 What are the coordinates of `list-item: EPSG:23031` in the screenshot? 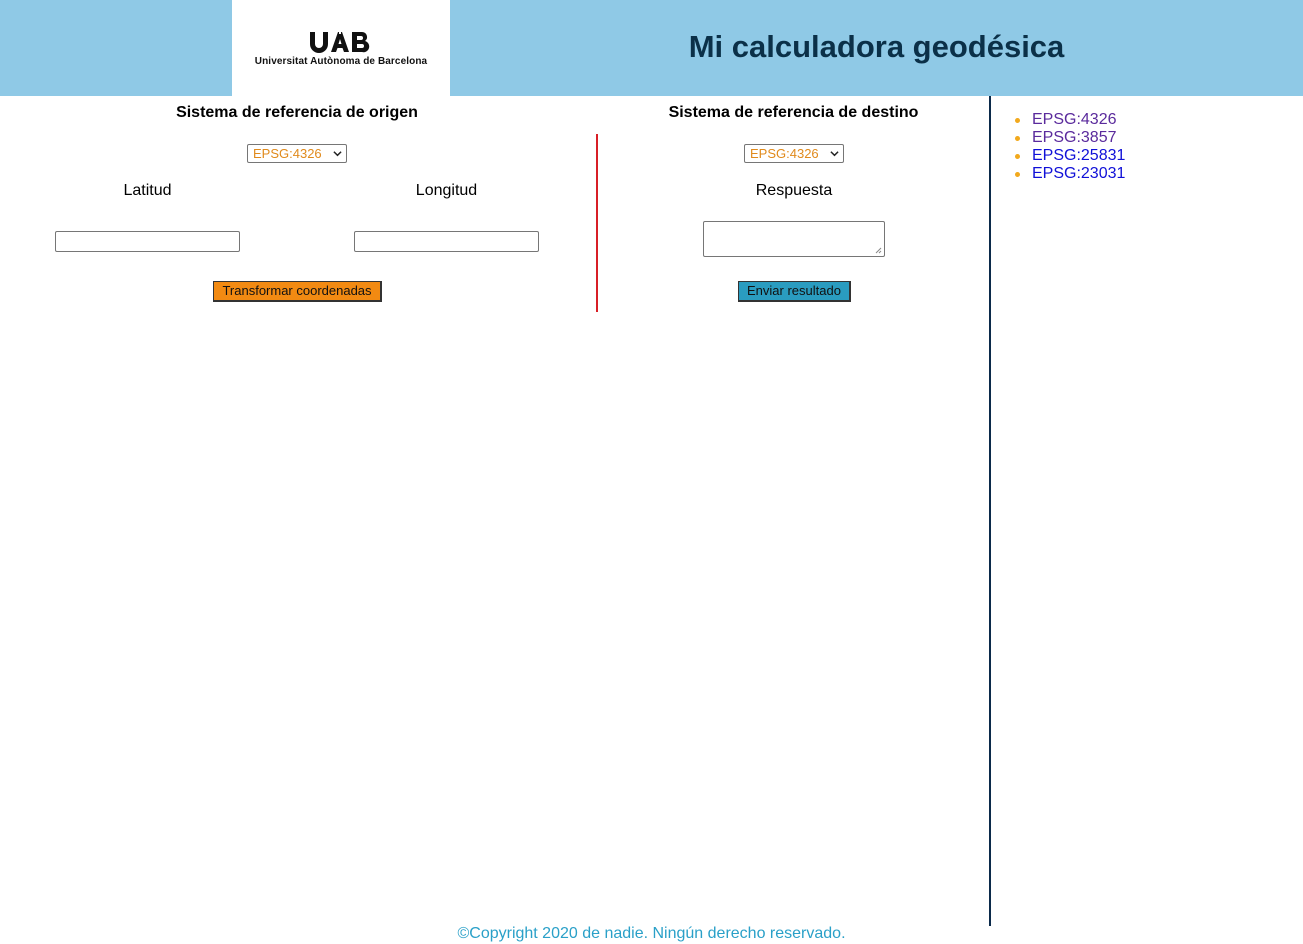 It's located at (1068, 174).